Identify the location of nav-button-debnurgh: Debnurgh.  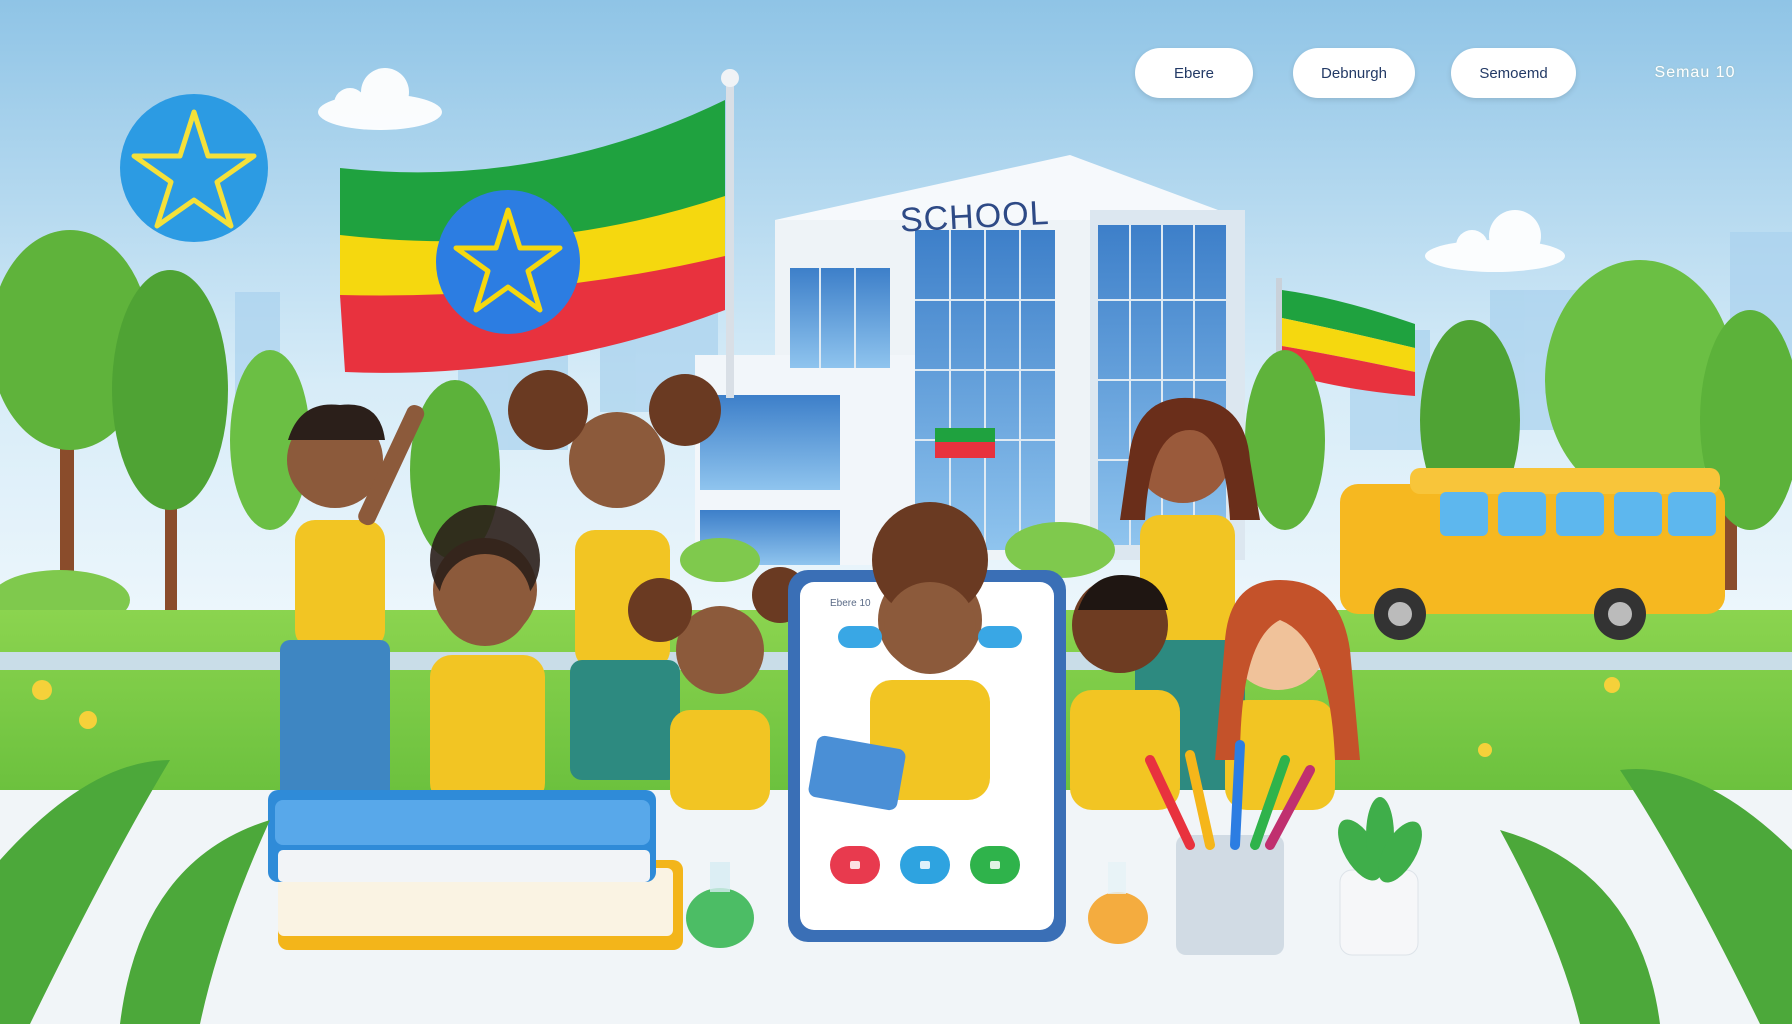
(1354, 73).